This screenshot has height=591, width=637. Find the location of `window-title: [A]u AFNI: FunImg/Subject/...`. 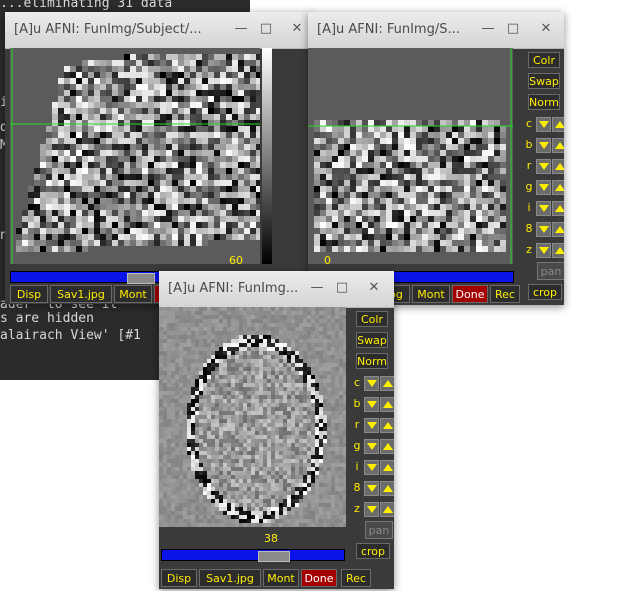

window-title: [A]u AFNI: FunImg/Subject/... is located at coordinates (108, 29).